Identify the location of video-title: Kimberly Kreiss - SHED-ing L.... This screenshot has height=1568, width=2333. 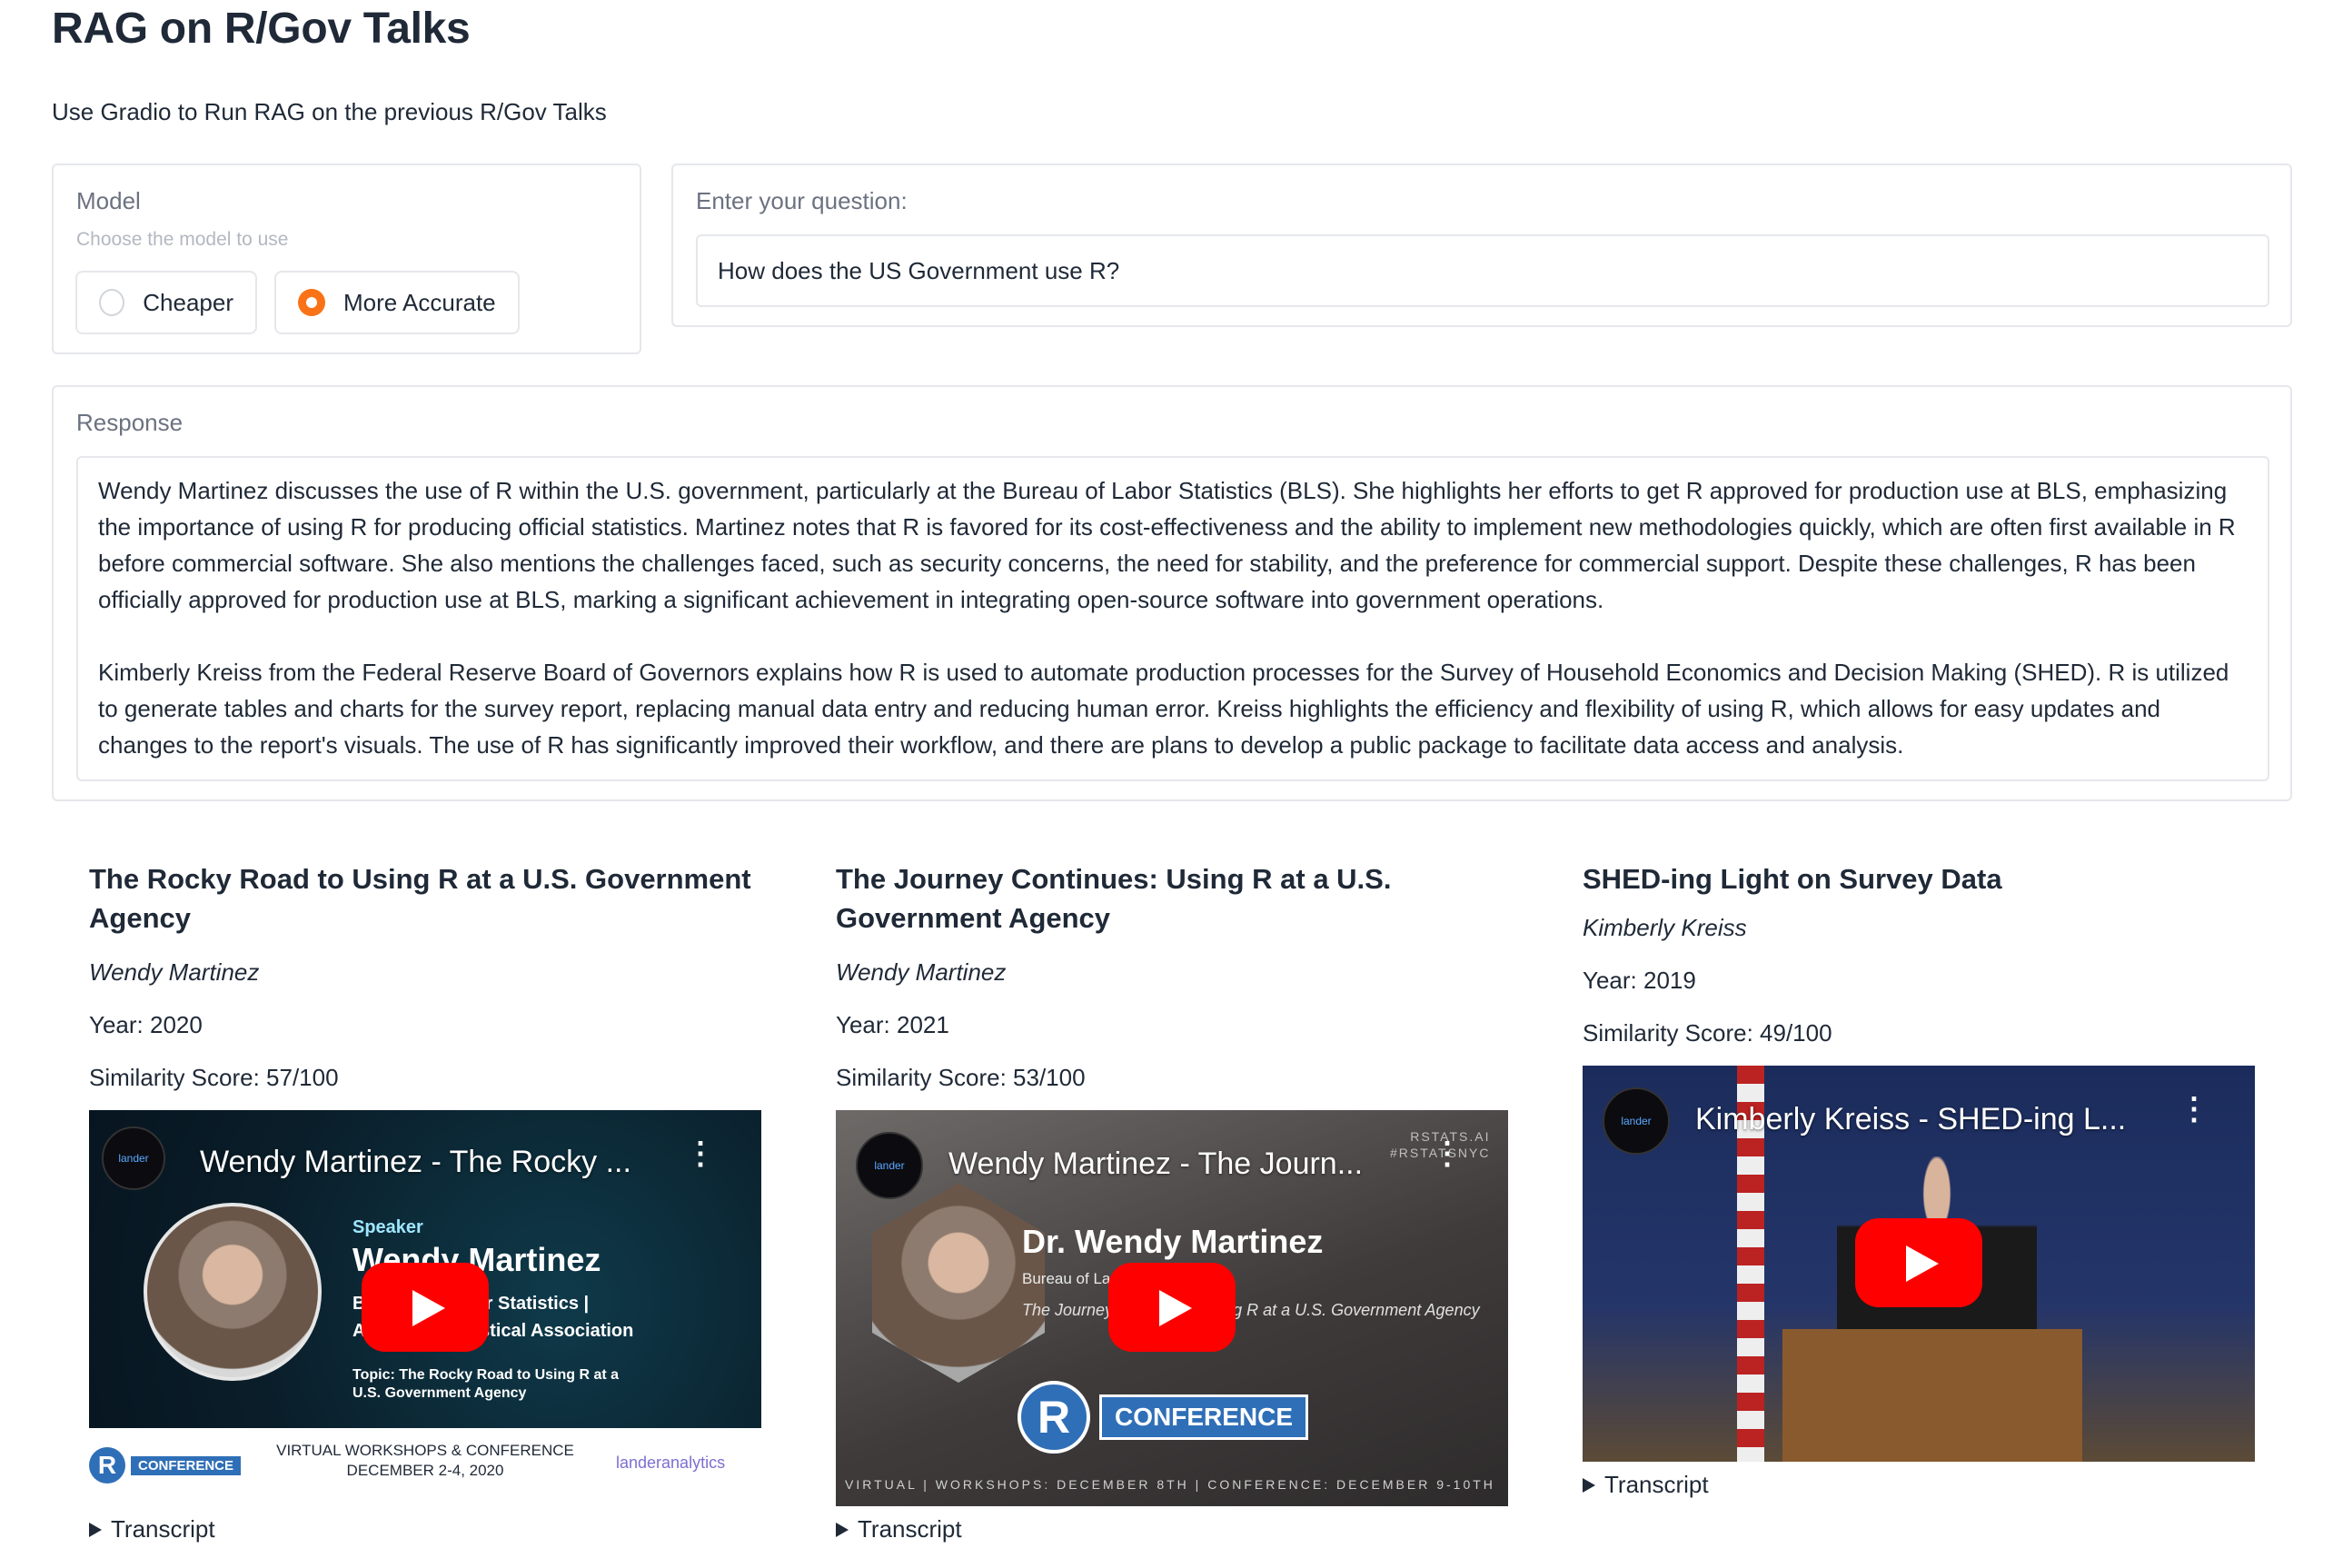
(1910, 1119).